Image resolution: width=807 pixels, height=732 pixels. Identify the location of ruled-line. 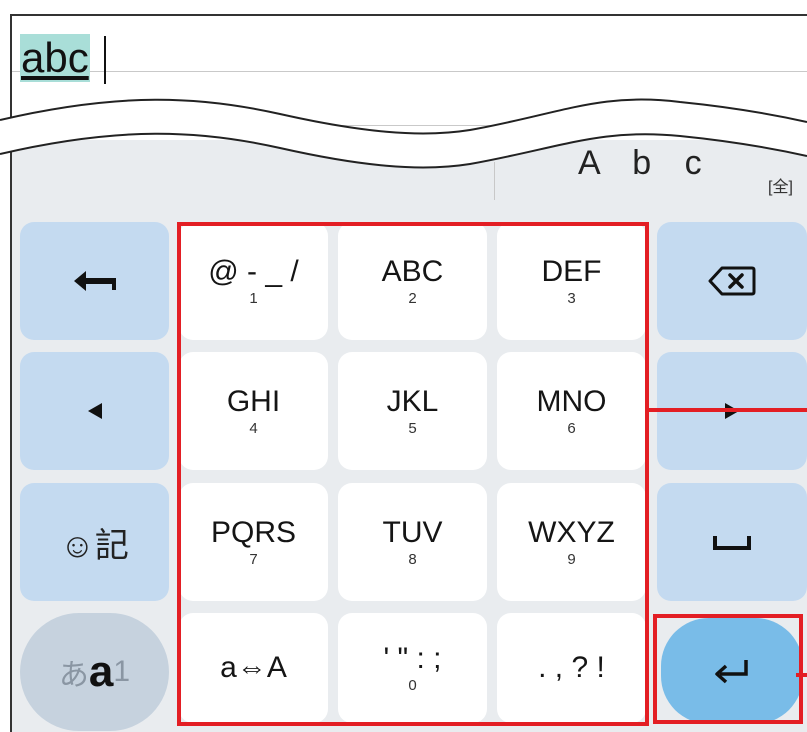
(409, 71).